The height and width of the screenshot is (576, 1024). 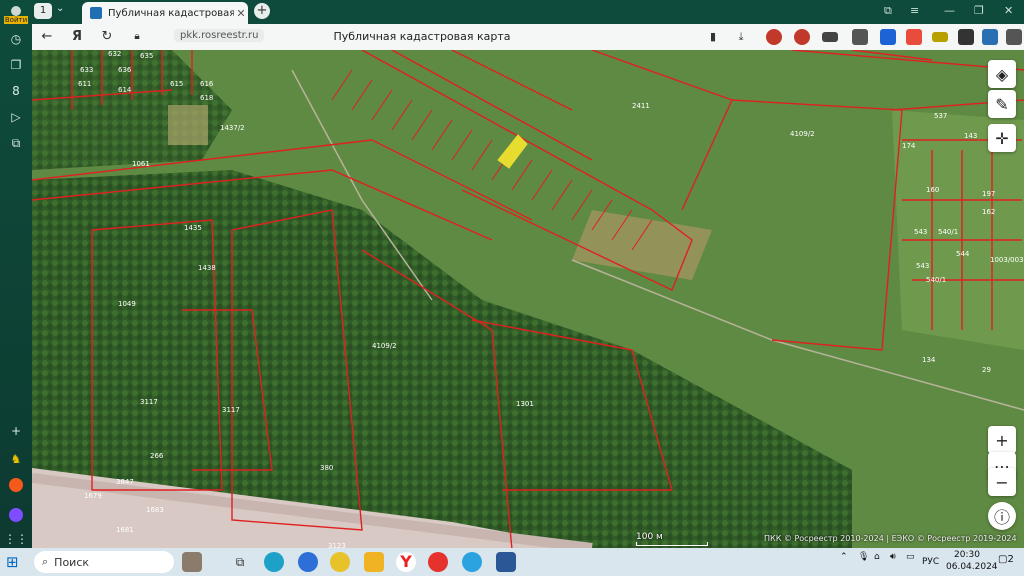 I want to click on telegram-icon, so click(x=472, y=562).